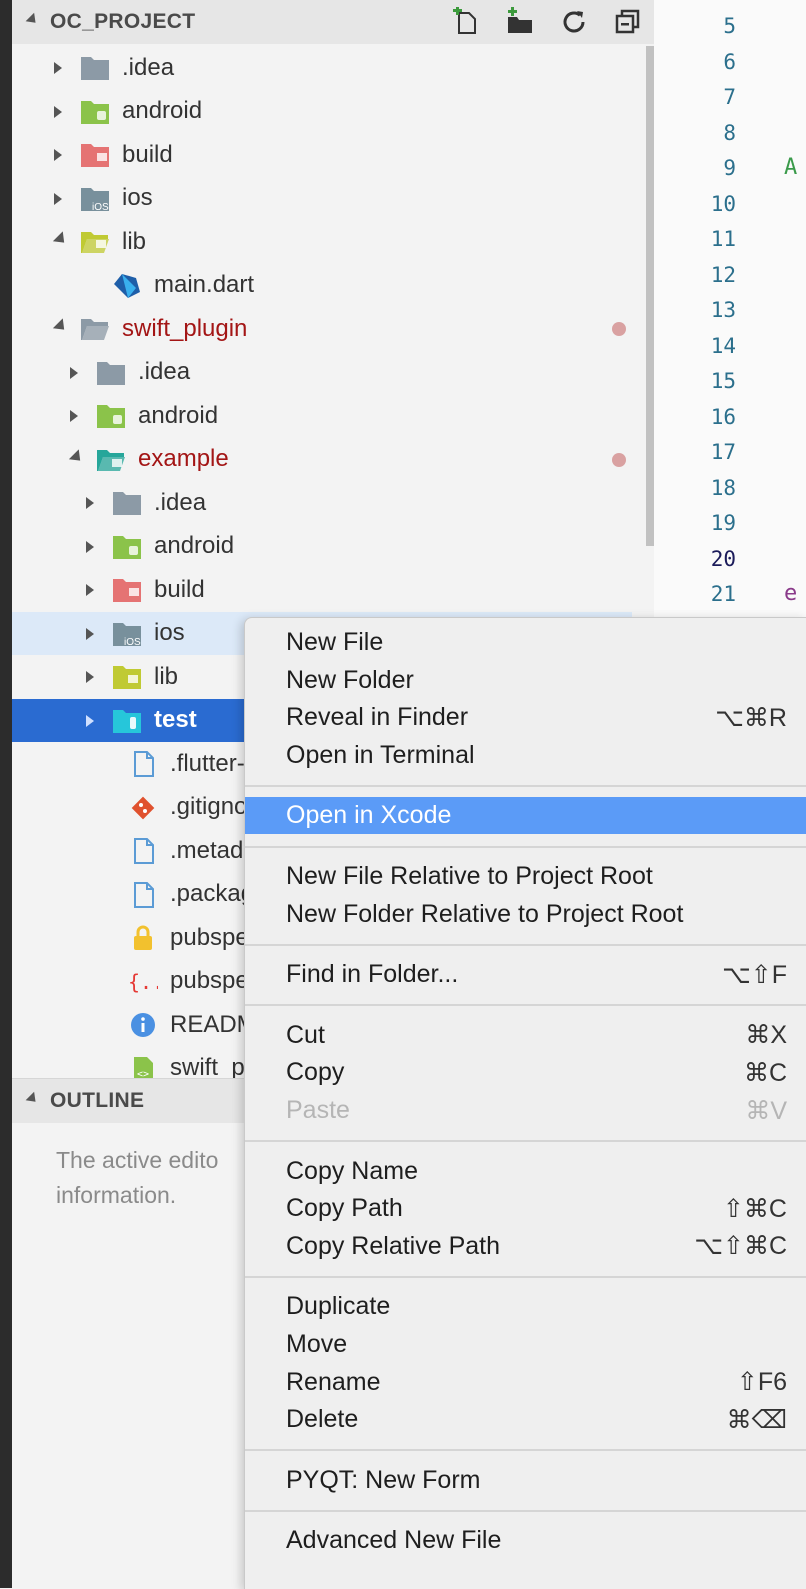 Image resolution: width=806 pixels, height=1589 pixels. What do you see at coordinates (377, 717) in the screenshot?
I see `menu-item-label: Reveal in Finder` at bounding box center [377, 717].